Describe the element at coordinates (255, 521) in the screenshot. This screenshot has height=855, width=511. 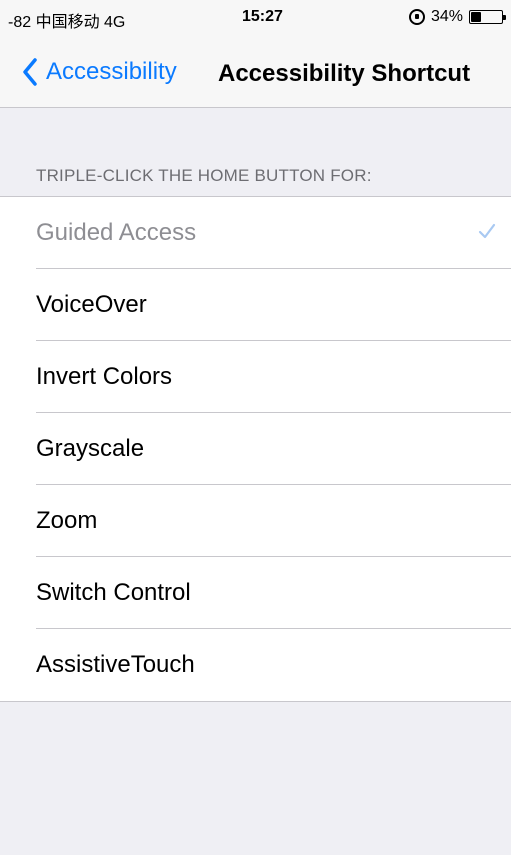
I see `option-zoom: Zoom` at that location.